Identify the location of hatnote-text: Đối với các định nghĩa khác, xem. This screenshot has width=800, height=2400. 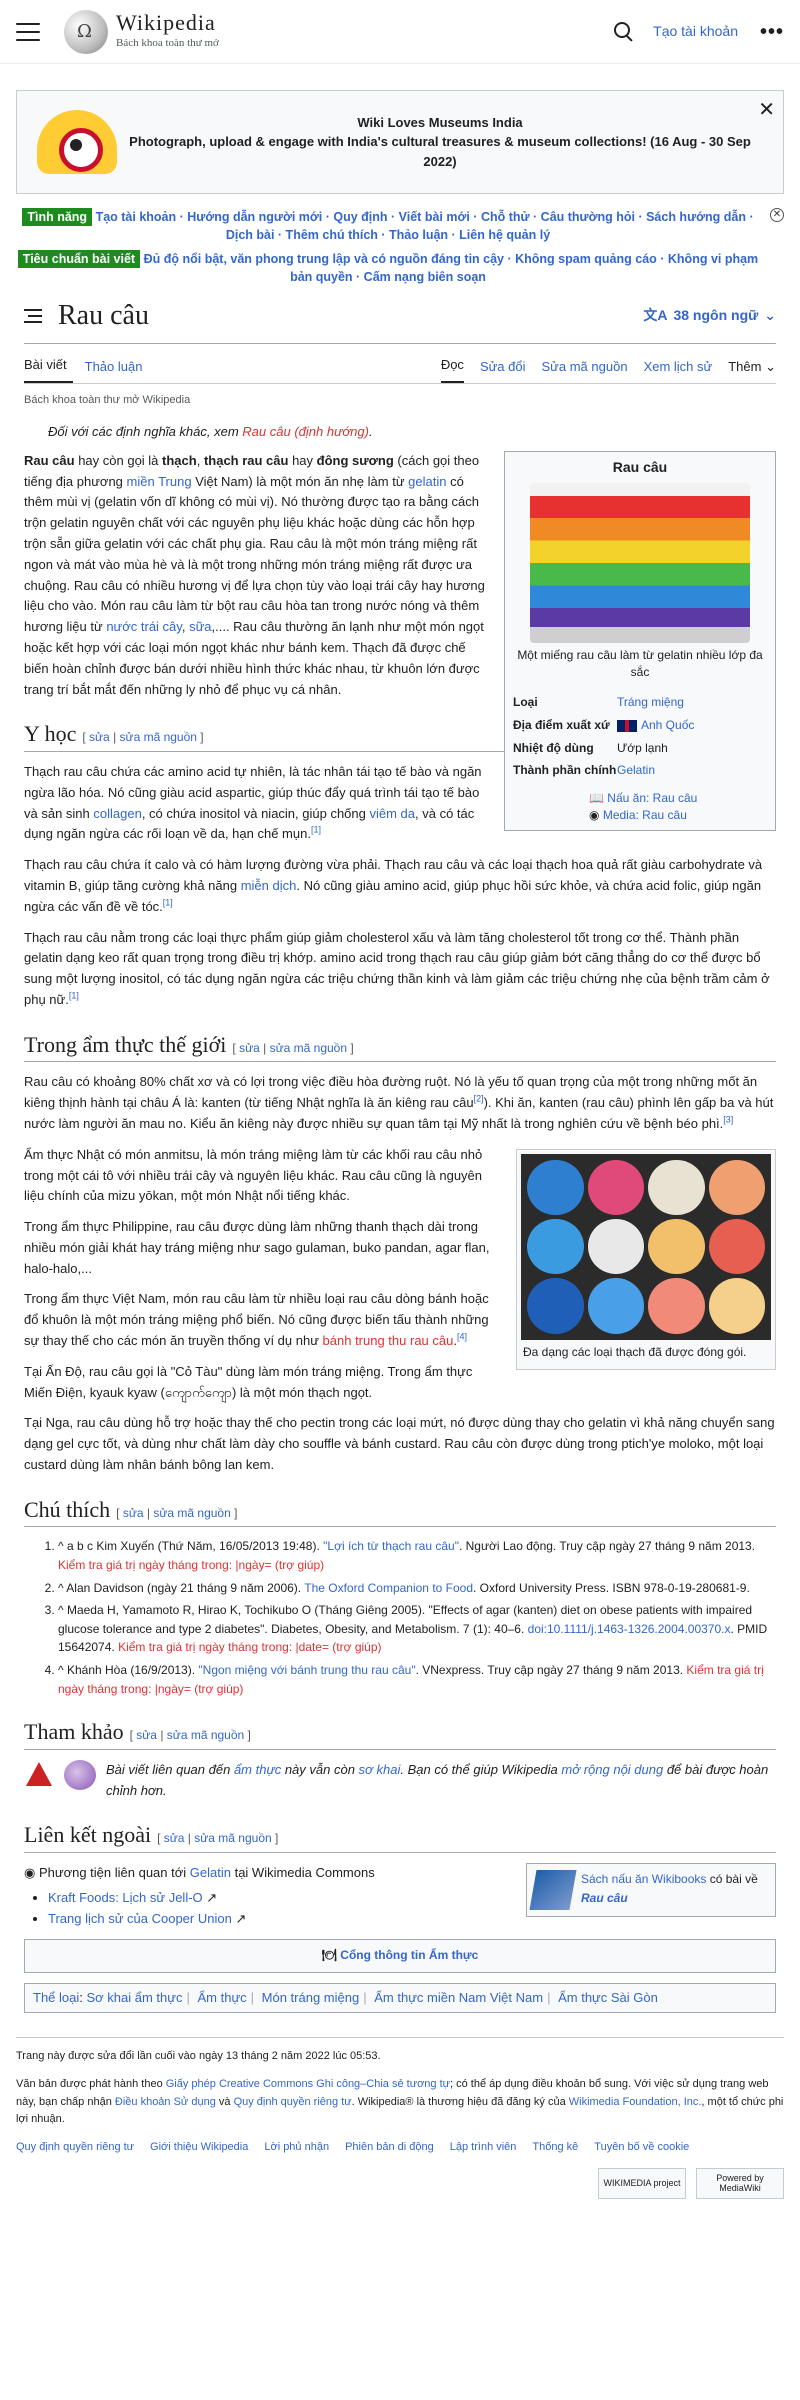
(145, 431).